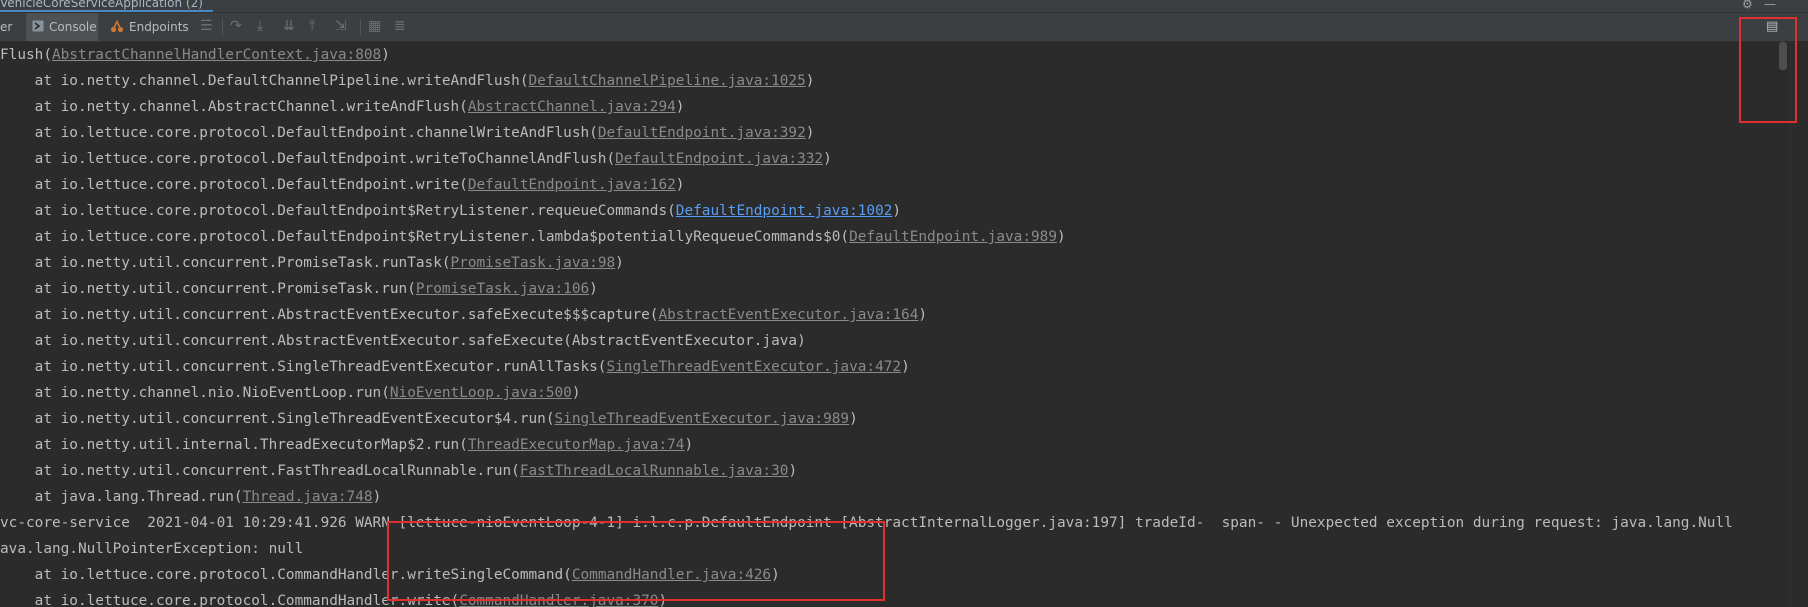  What do you see at coordinates (533, 263) in the screenshot?
I see `source-link: PromiseTask.java:98` at bounding box center [533, 263].